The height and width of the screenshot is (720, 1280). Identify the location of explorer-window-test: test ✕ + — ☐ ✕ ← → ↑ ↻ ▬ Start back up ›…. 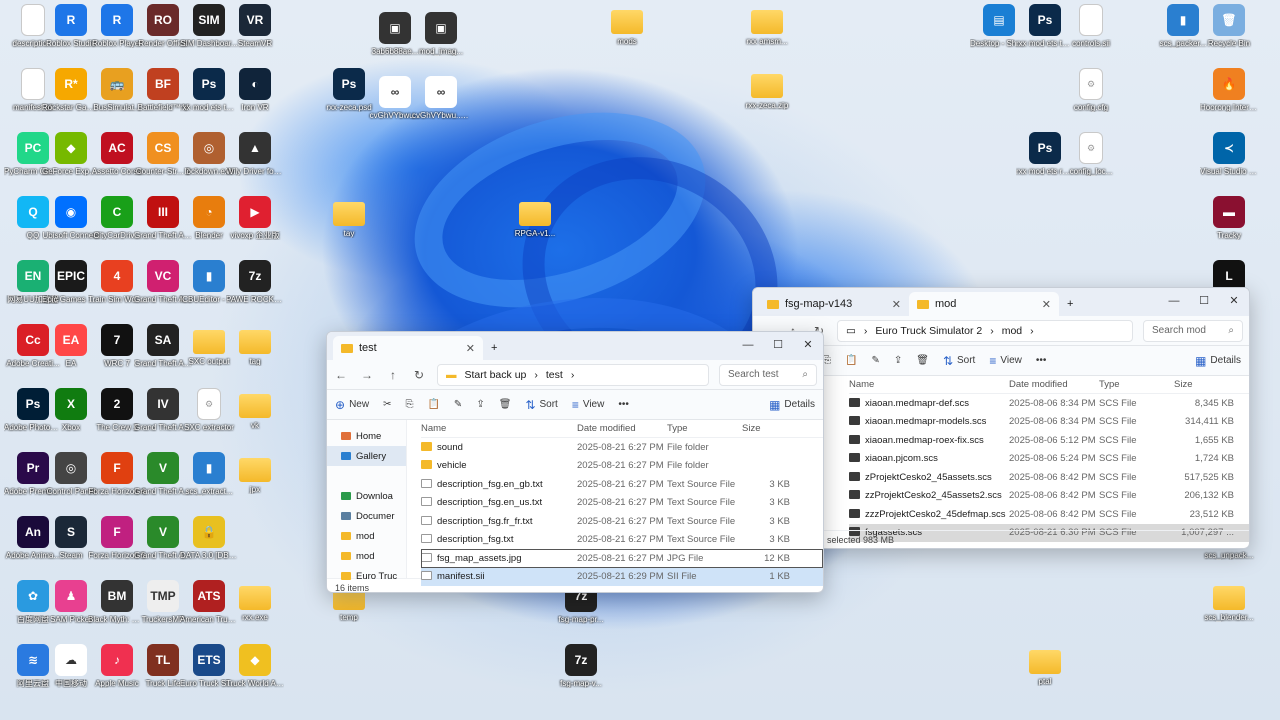
(575, 462).